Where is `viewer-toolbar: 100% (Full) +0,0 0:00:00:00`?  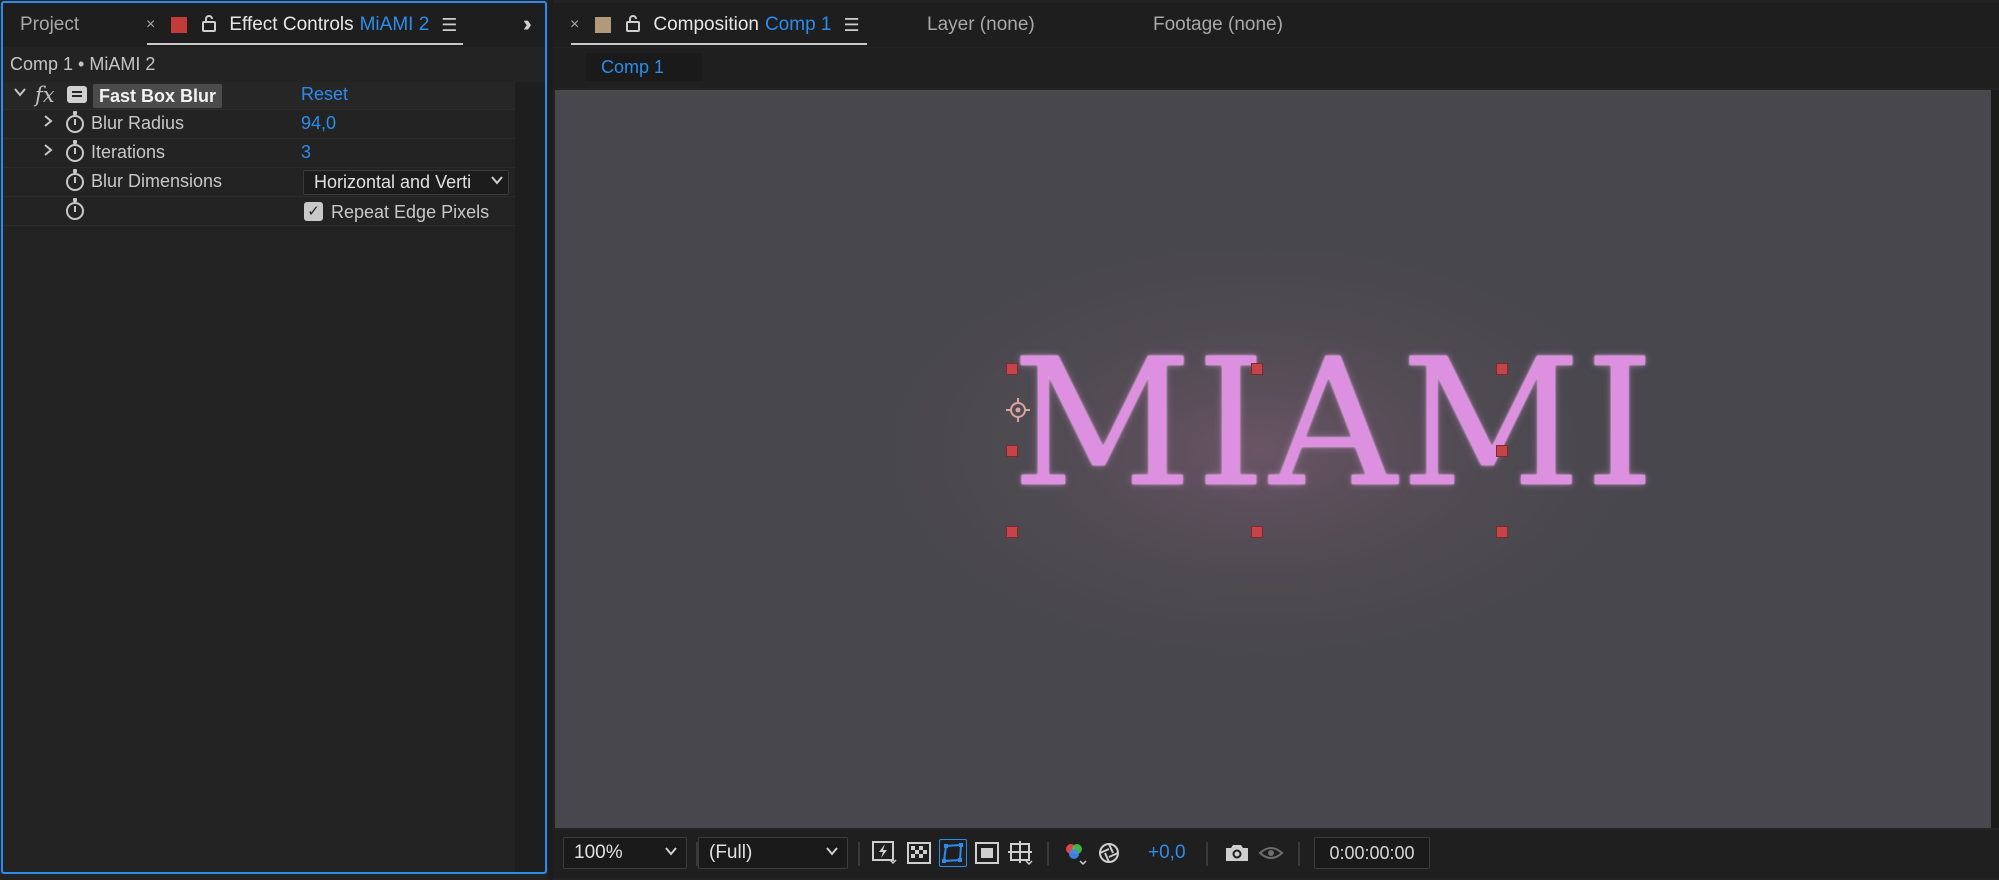
viewer-toolbar: 100% (Full) +0,0 0:00:00:00 is located at coordinates (1276, 854).